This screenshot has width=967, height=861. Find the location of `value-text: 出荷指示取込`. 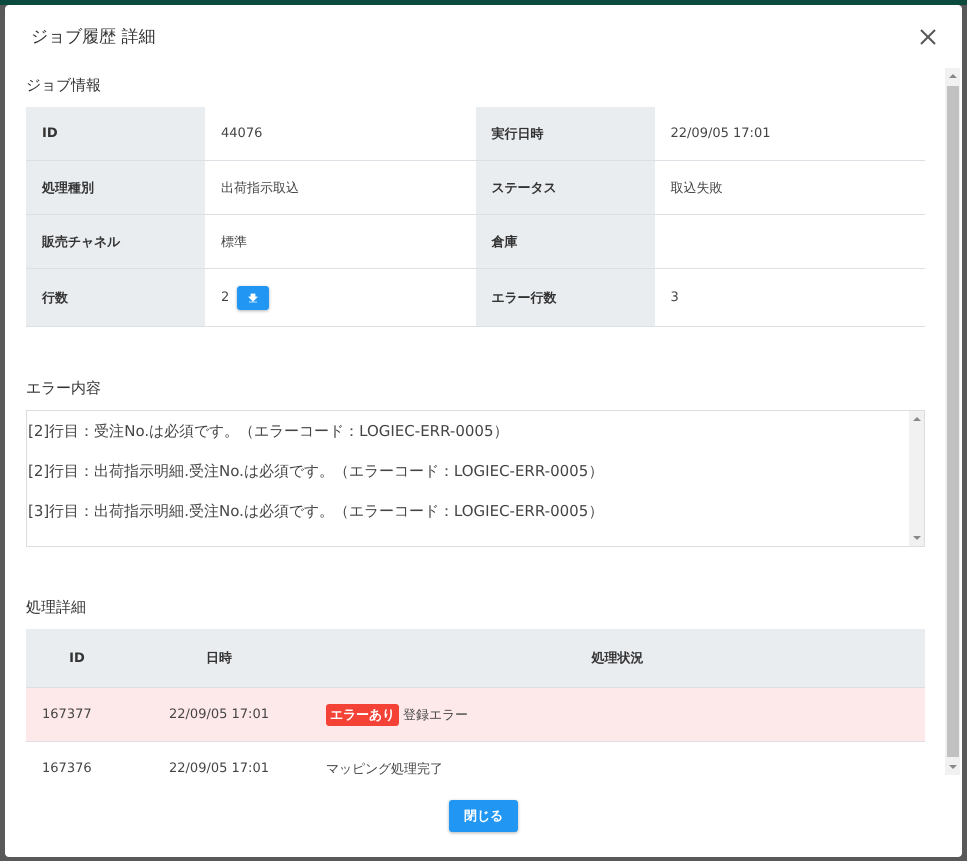

value-text: 出荷指示取込 is located at coordinates (260, 188).